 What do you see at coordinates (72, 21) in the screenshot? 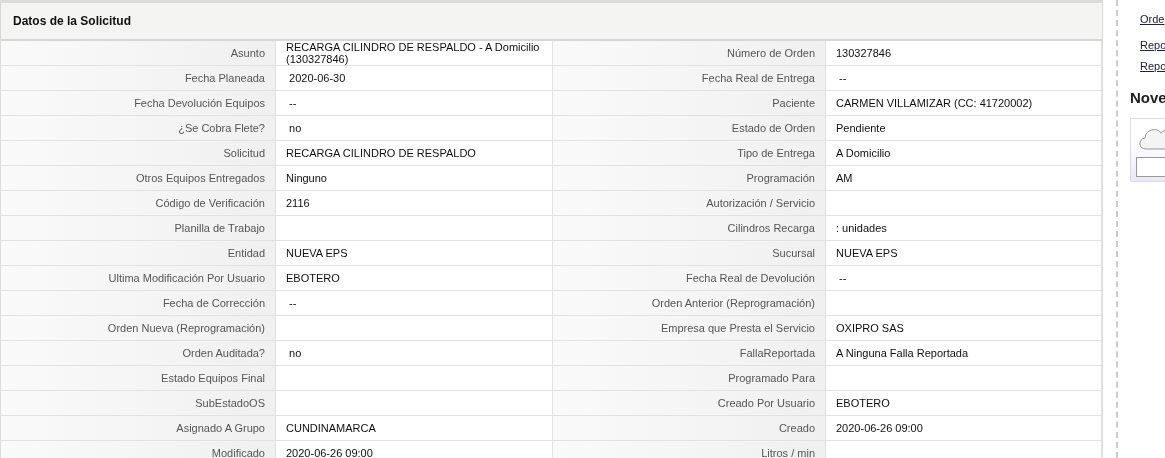
I see `panel-title: Datos de la Solicitud` at bounding box center [72, 21].